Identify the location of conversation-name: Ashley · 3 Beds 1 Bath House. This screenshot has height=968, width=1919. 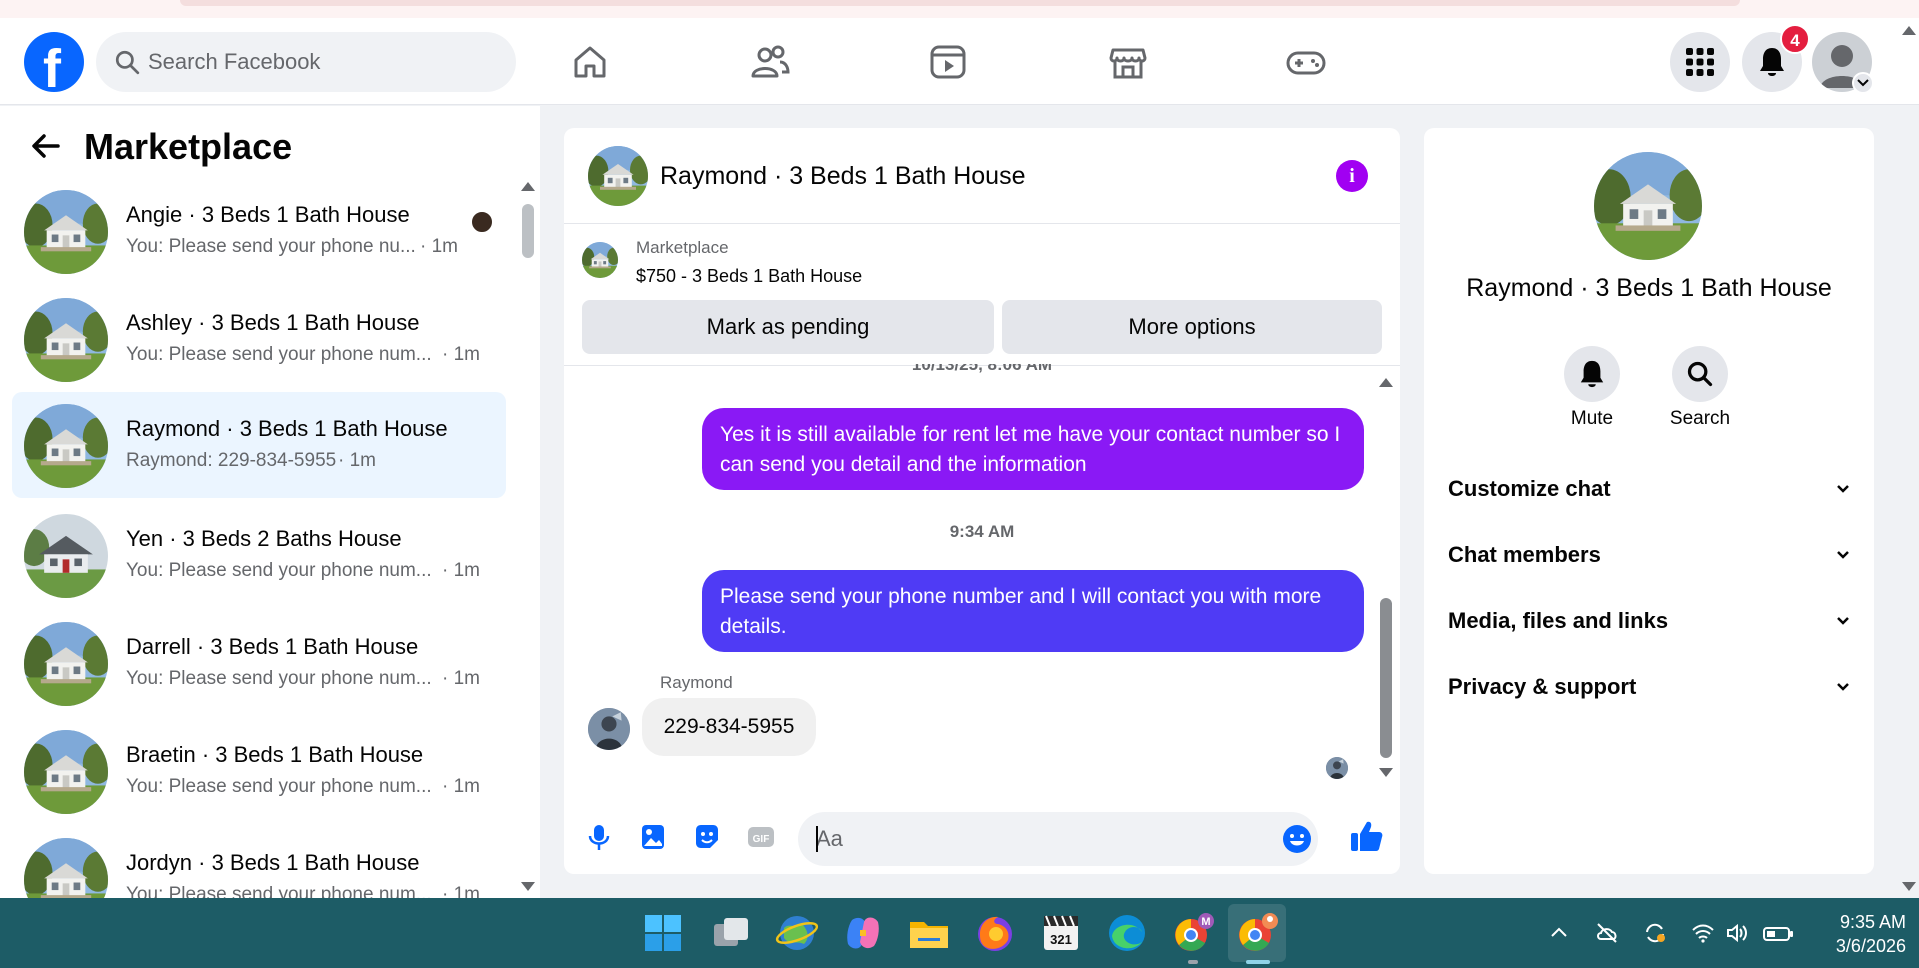
(273, 322).